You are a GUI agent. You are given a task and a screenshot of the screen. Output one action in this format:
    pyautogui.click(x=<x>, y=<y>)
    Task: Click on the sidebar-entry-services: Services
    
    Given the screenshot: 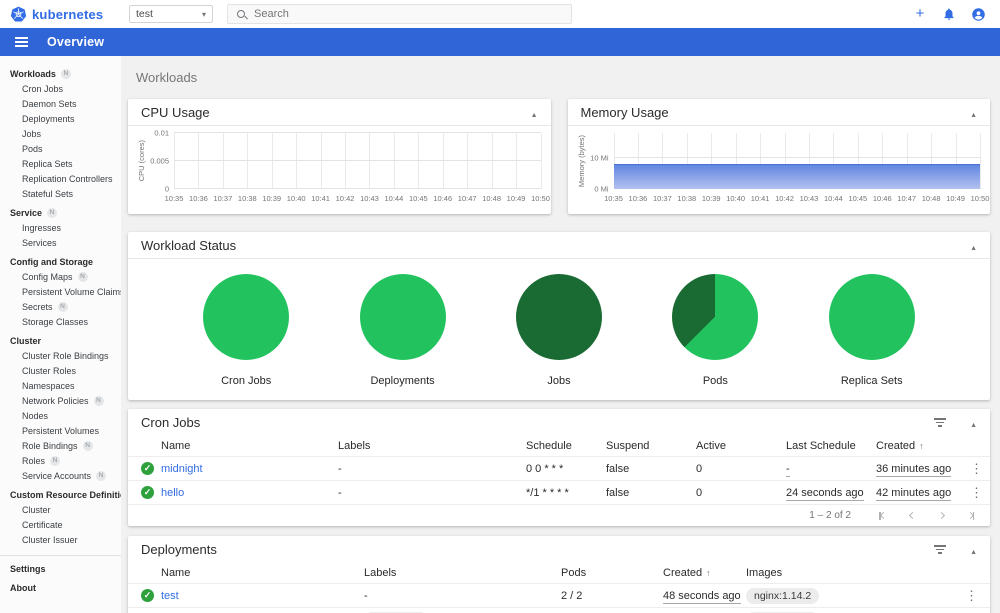 What is the action you would take?
    pyautogui.click(x=60, y=242)
    